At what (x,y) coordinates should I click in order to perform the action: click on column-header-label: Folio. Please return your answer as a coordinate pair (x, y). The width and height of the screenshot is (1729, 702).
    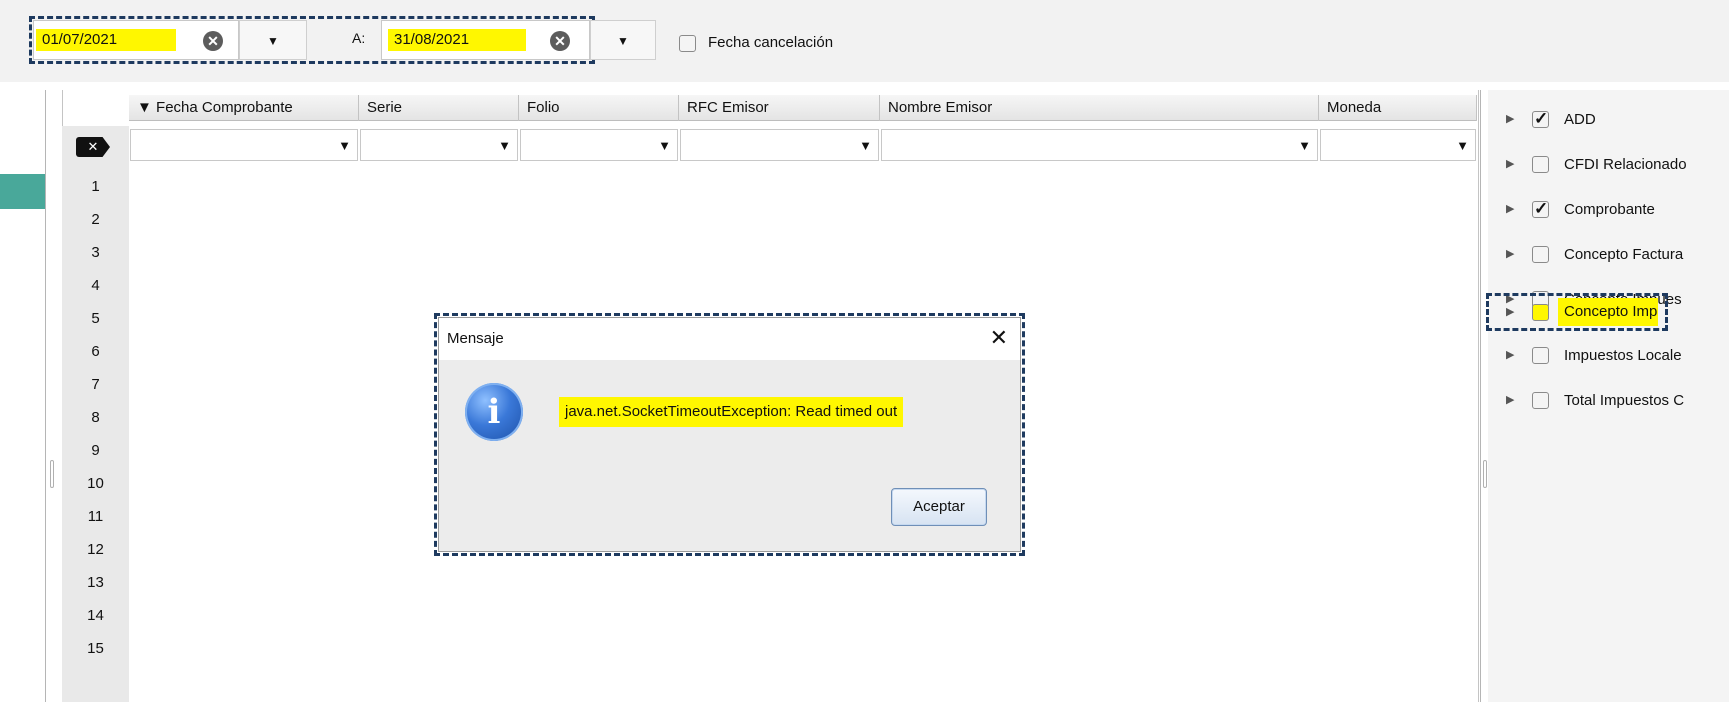
    Looking at the image, I should click on (543, 107).